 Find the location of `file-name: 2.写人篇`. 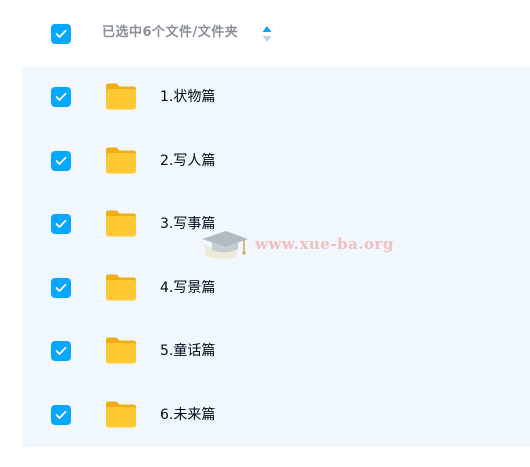

file-name: 2.写人篇 is located at coordinates (187, 161).